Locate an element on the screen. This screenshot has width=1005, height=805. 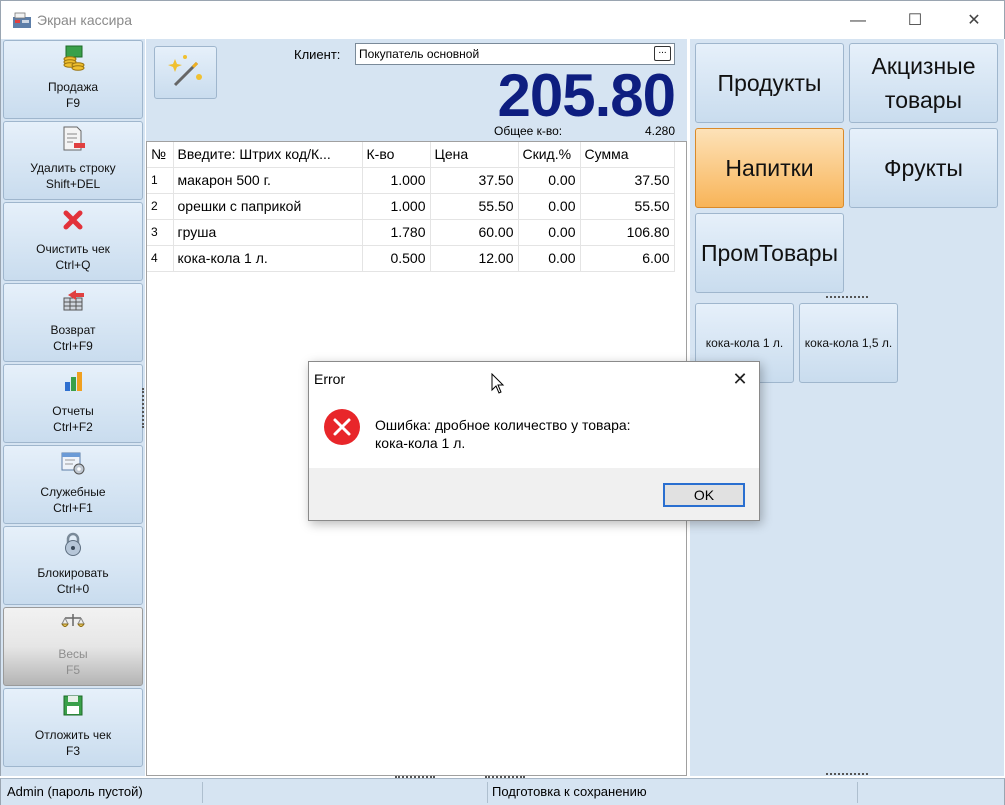
item-name: груша is located at coordinates (268, 232).